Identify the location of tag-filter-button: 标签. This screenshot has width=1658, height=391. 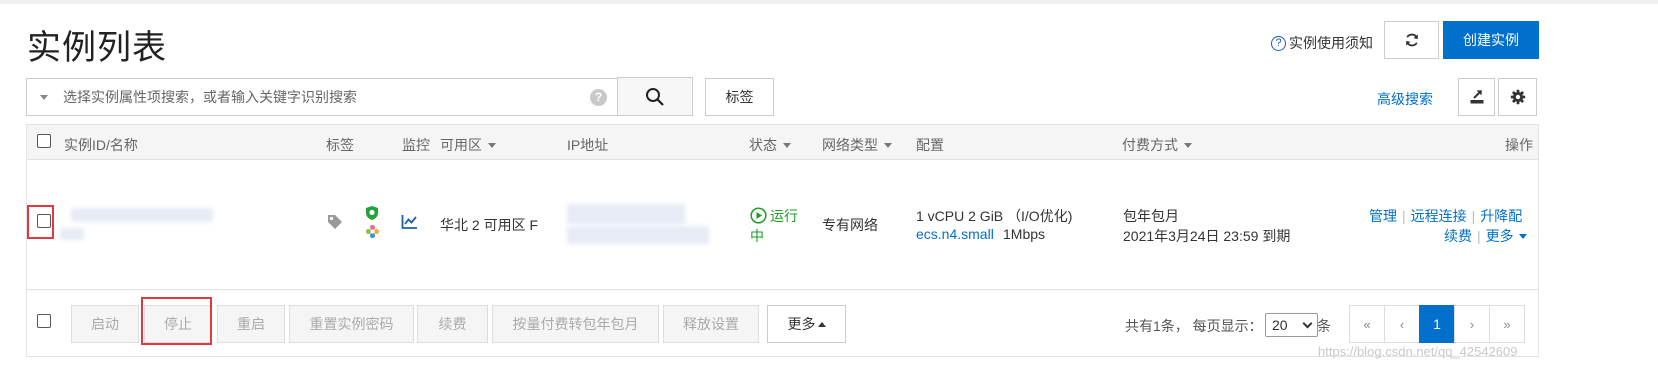
(739, 97).